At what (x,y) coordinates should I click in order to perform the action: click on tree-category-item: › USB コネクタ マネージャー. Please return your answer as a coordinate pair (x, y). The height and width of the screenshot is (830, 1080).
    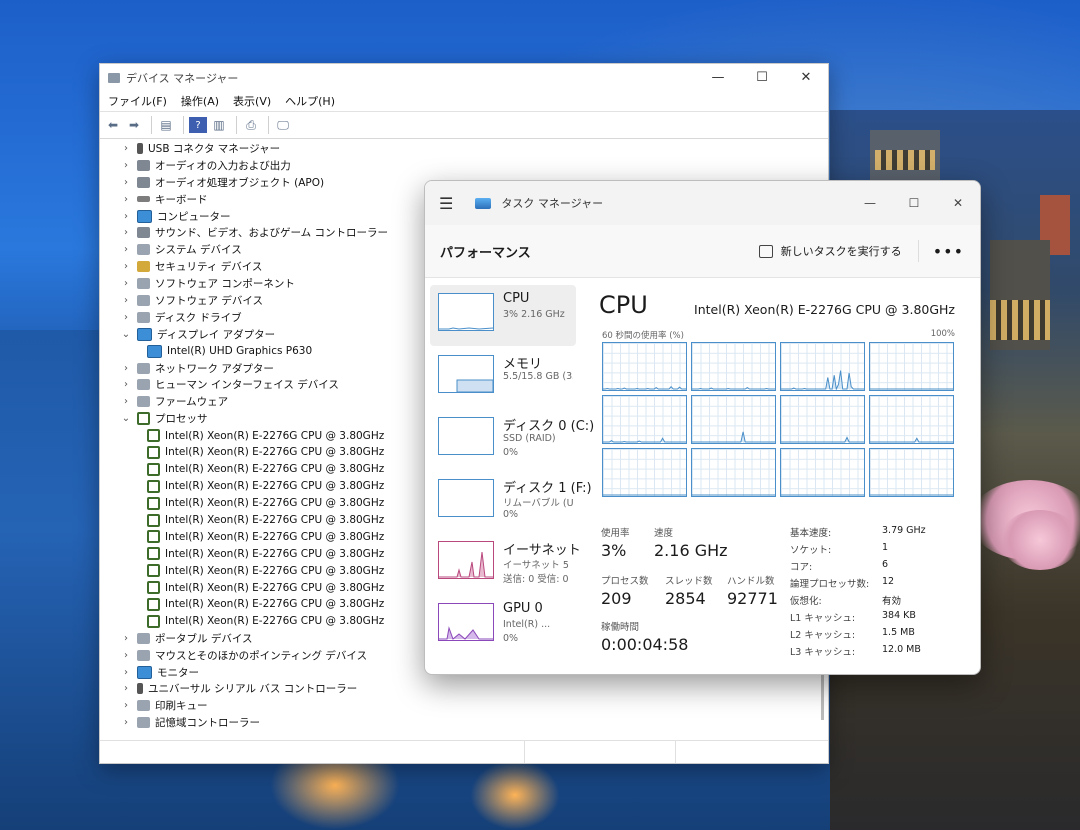
    Looking at the image, I should click on (458, 148).